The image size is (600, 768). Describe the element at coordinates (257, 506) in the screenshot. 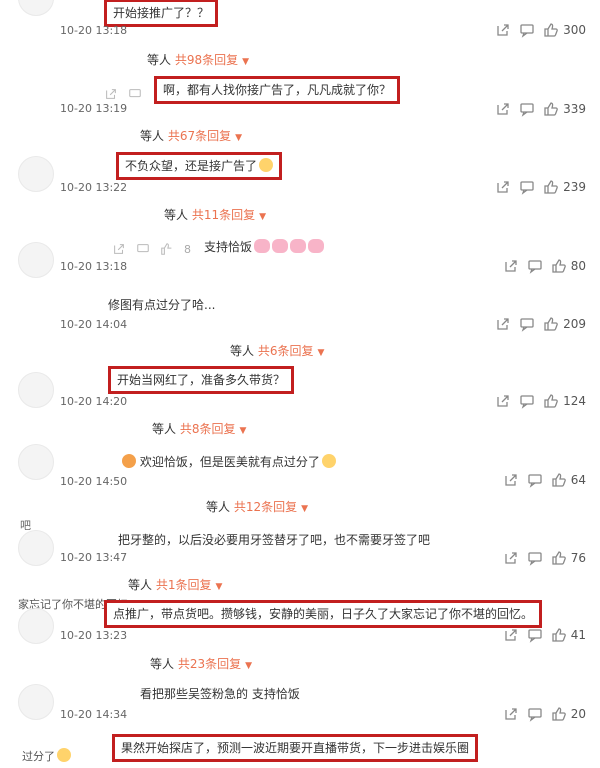

I see `reply-summary: 等人 共12条回复 ▼` at that location.